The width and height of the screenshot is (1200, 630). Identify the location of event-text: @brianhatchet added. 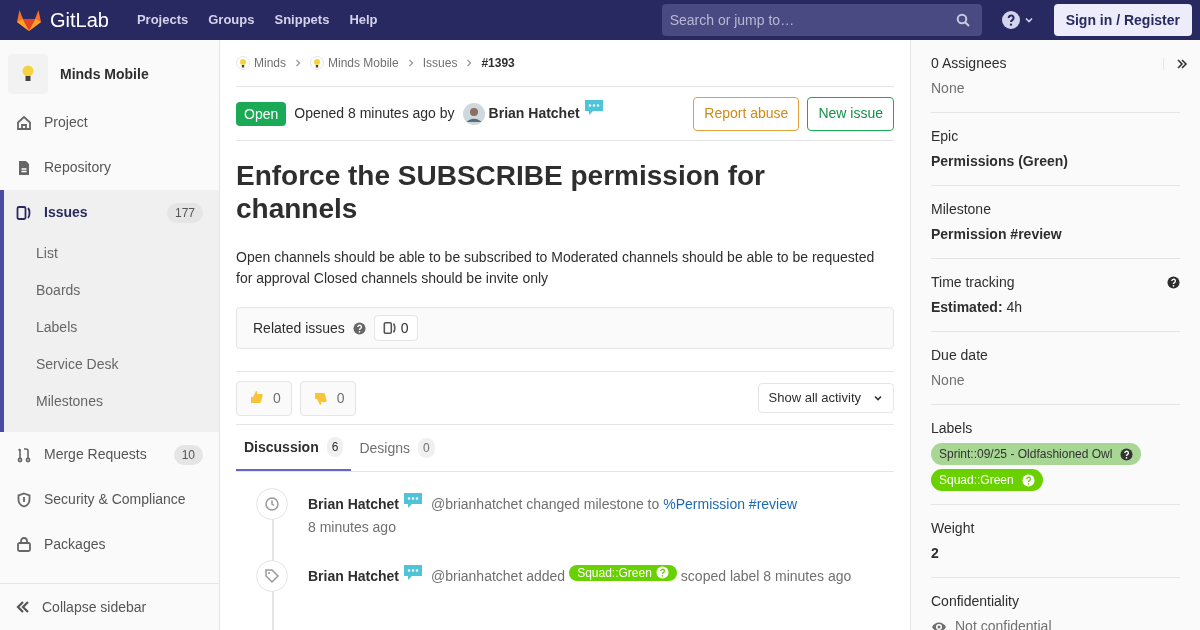
(498, 576).